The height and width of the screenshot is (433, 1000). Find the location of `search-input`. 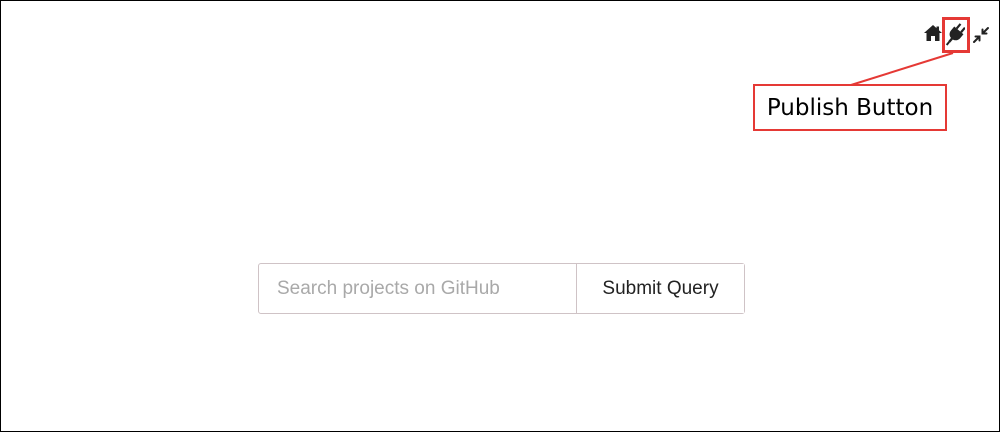

search-input is located at coordinates (418, 288).